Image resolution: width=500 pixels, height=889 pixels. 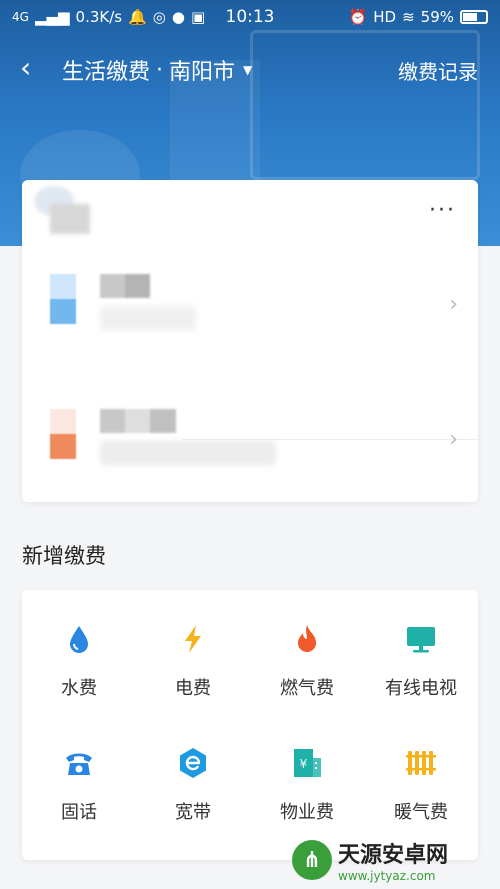 I want to click on site-watermark: ⋔ 天源安卓网 www.jytyaz.com, so click(x=392, y=860).